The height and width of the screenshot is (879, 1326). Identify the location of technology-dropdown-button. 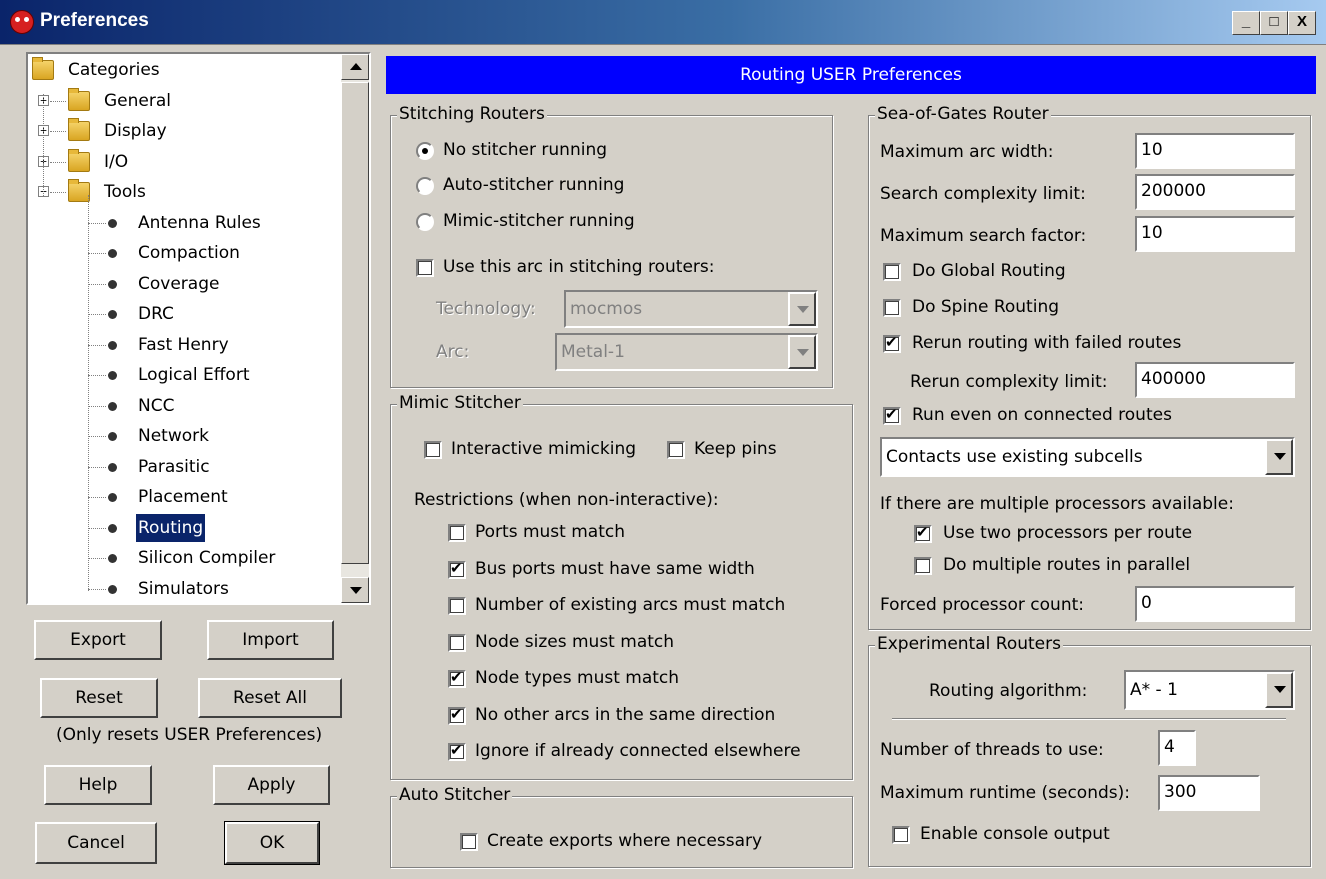
(802, 309).